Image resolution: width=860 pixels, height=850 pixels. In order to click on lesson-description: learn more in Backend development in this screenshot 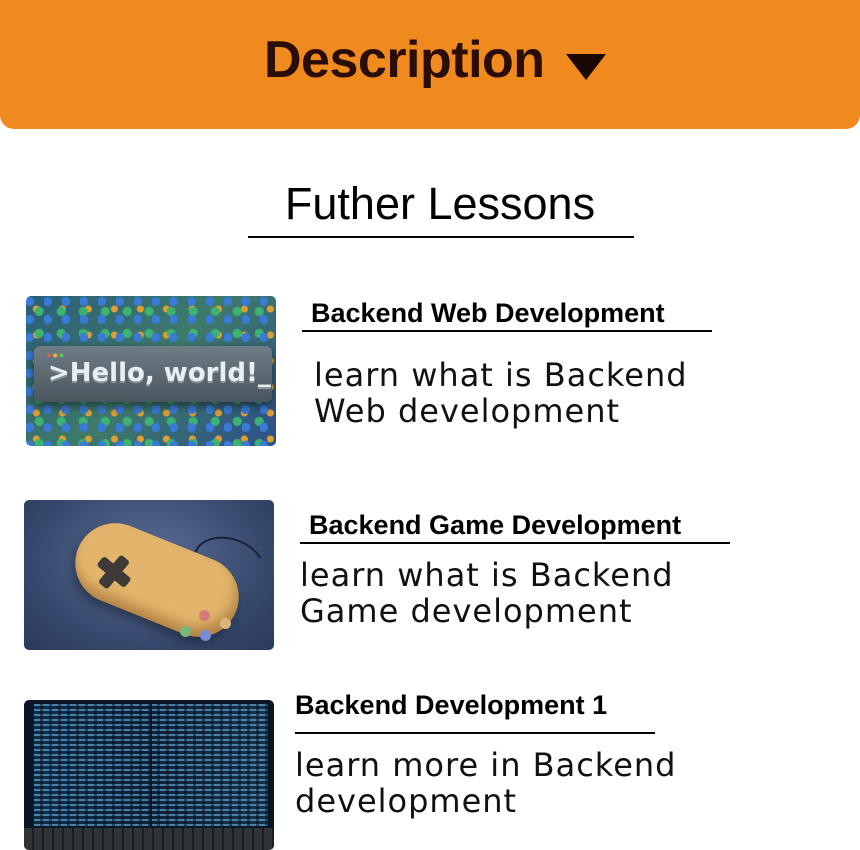, I will do `click(485, 783)`.